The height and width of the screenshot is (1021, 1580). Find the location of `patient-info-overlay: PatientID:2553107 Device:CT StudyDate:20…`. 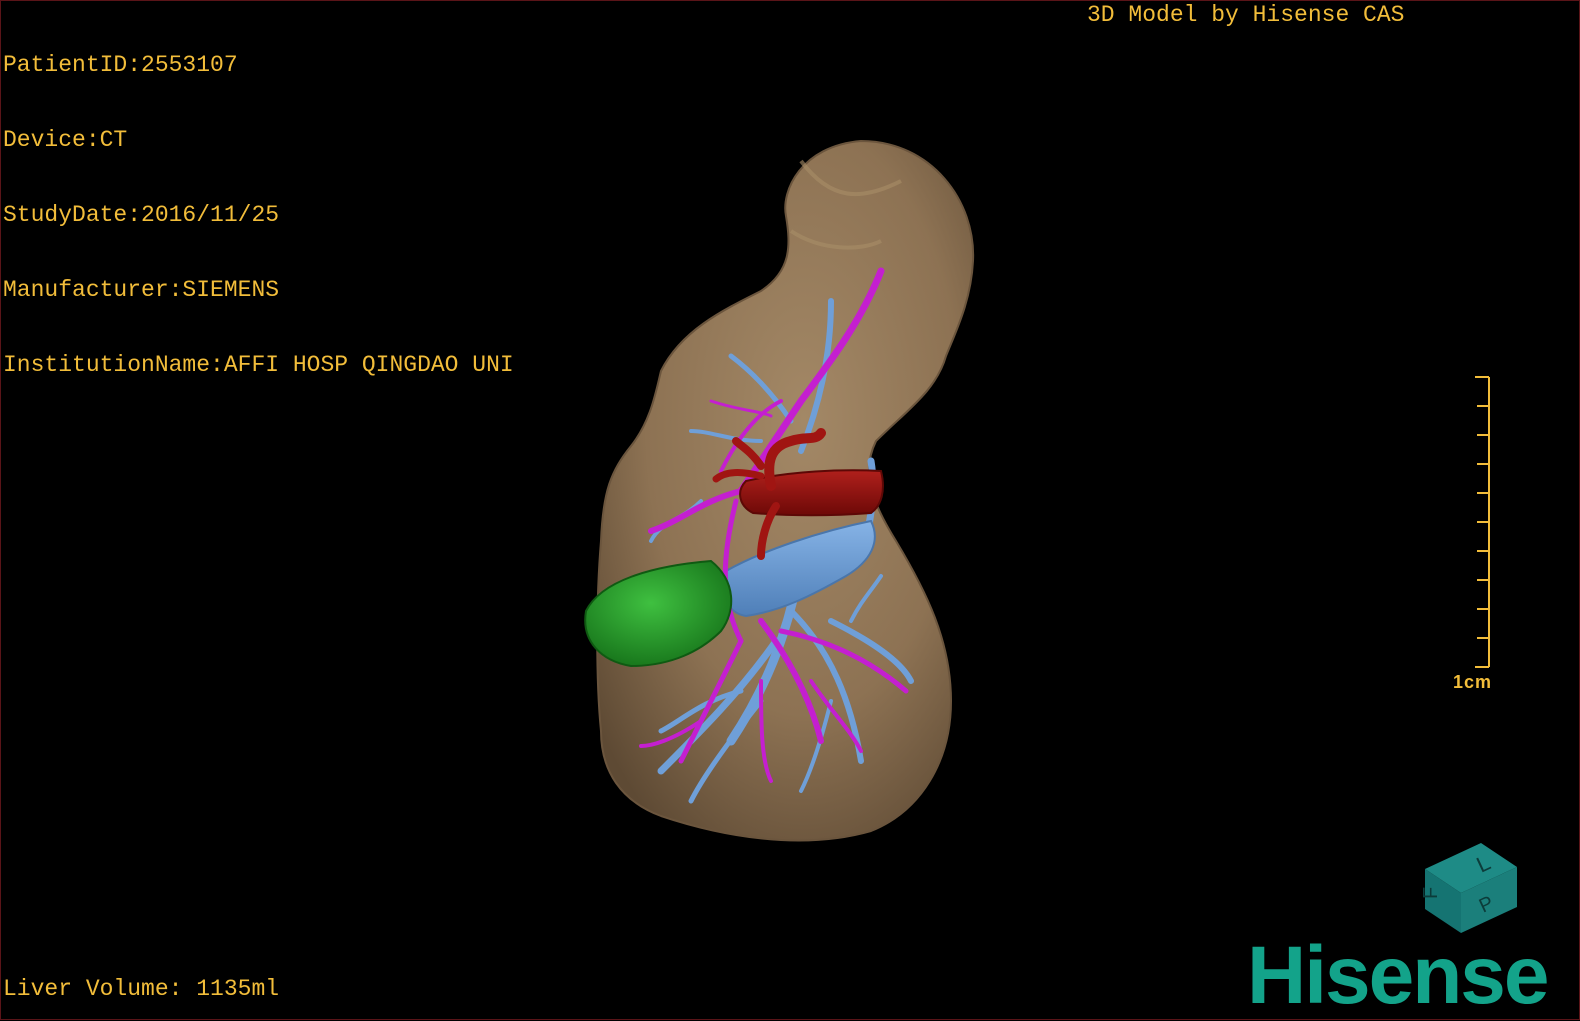

patient-info-overlay: PatientID:2553107 Device:CT StudyDate:20… is located at coordinates (258, 215).